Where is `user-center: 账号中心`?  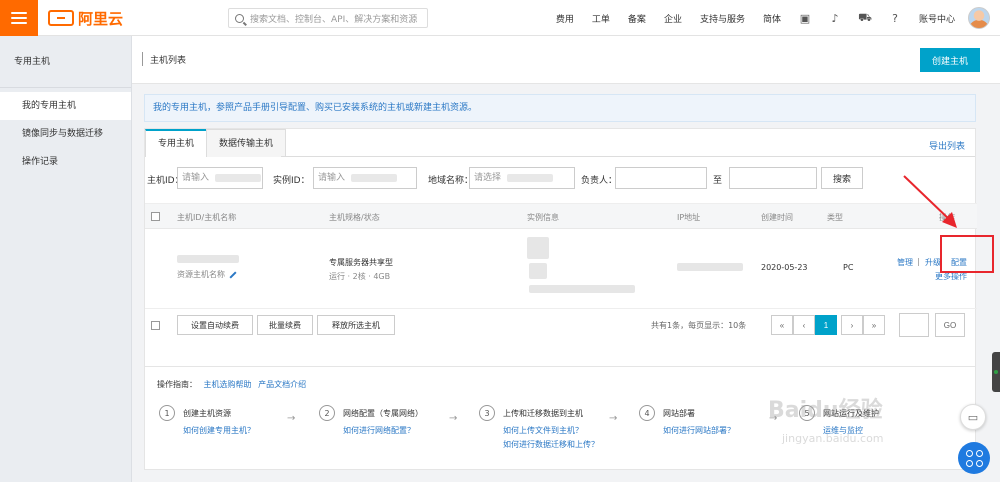 user-center: 账号中心 is located at coordinates (937, 18).